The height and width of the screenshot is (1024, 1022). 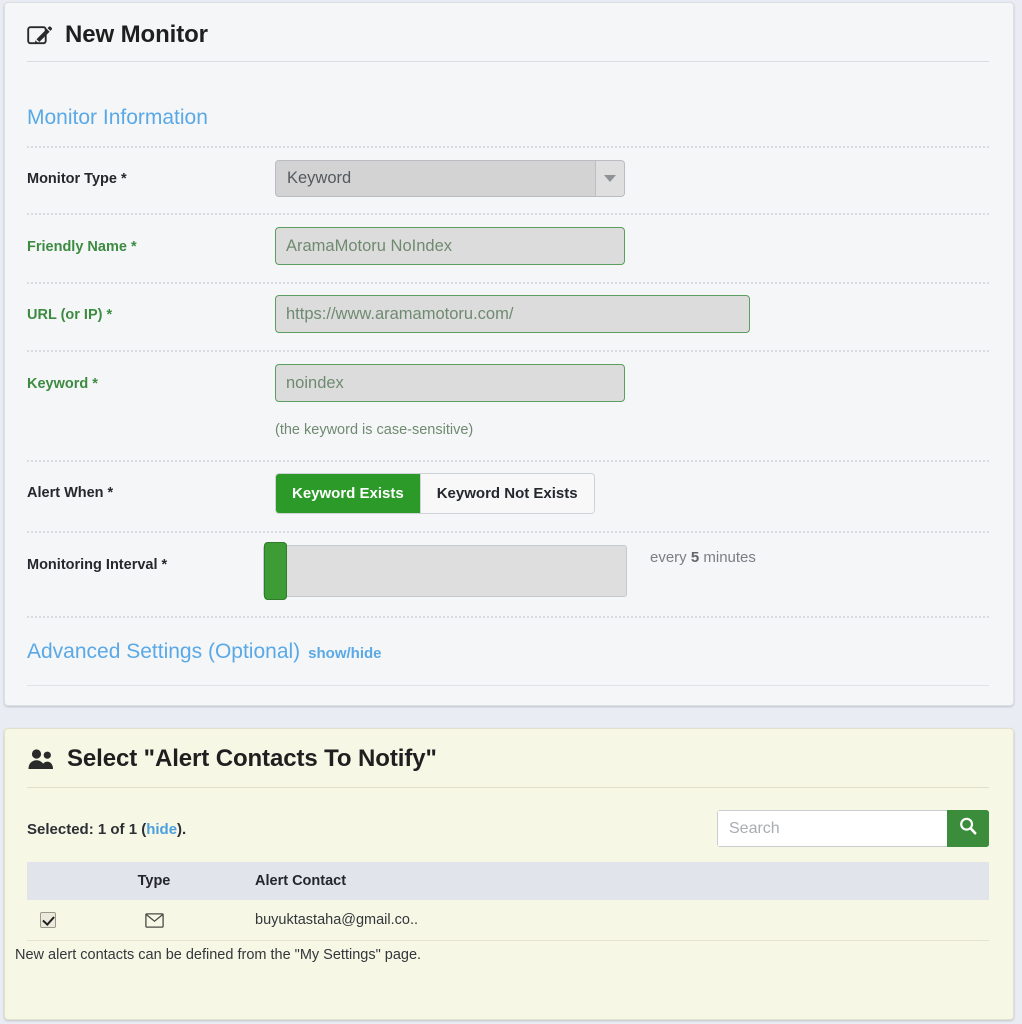 What do you see at coordinates (374, 430) in the screenshot?
I see `keyword-hint: (the keyword is case-sensitive)` at bounding box center [374, 430].